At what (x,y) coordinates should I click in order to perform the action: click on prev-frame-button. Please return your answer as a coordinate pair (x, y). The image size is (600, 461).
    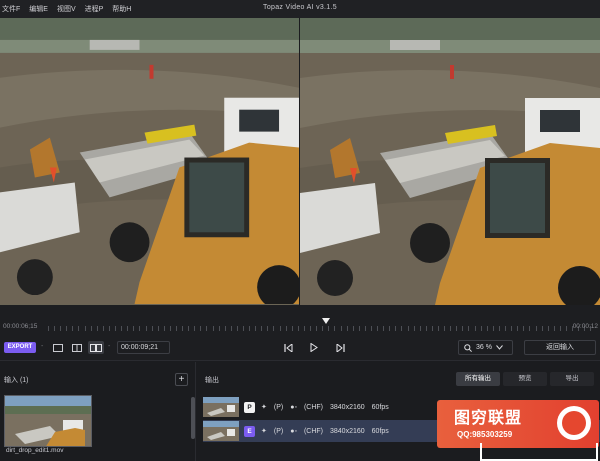
    Looking at the image, I should click on (288, 347).